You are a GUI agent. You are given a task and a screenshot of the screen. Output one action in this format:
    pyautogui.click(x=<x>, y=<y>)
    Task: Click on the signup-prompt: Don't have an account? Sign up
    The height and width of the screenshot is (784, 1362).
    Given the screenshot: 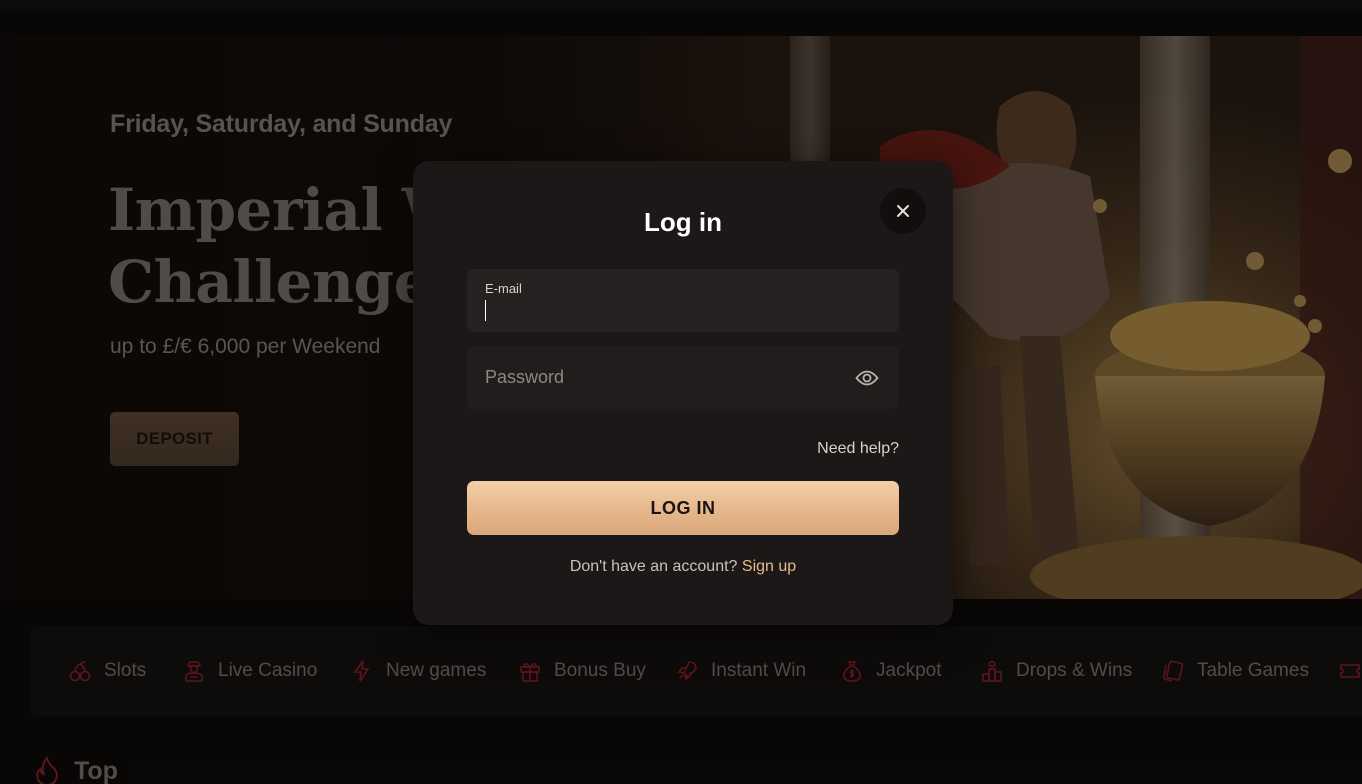 What is the action you would take?
    pyautogui.click(x=683, y=567)
    